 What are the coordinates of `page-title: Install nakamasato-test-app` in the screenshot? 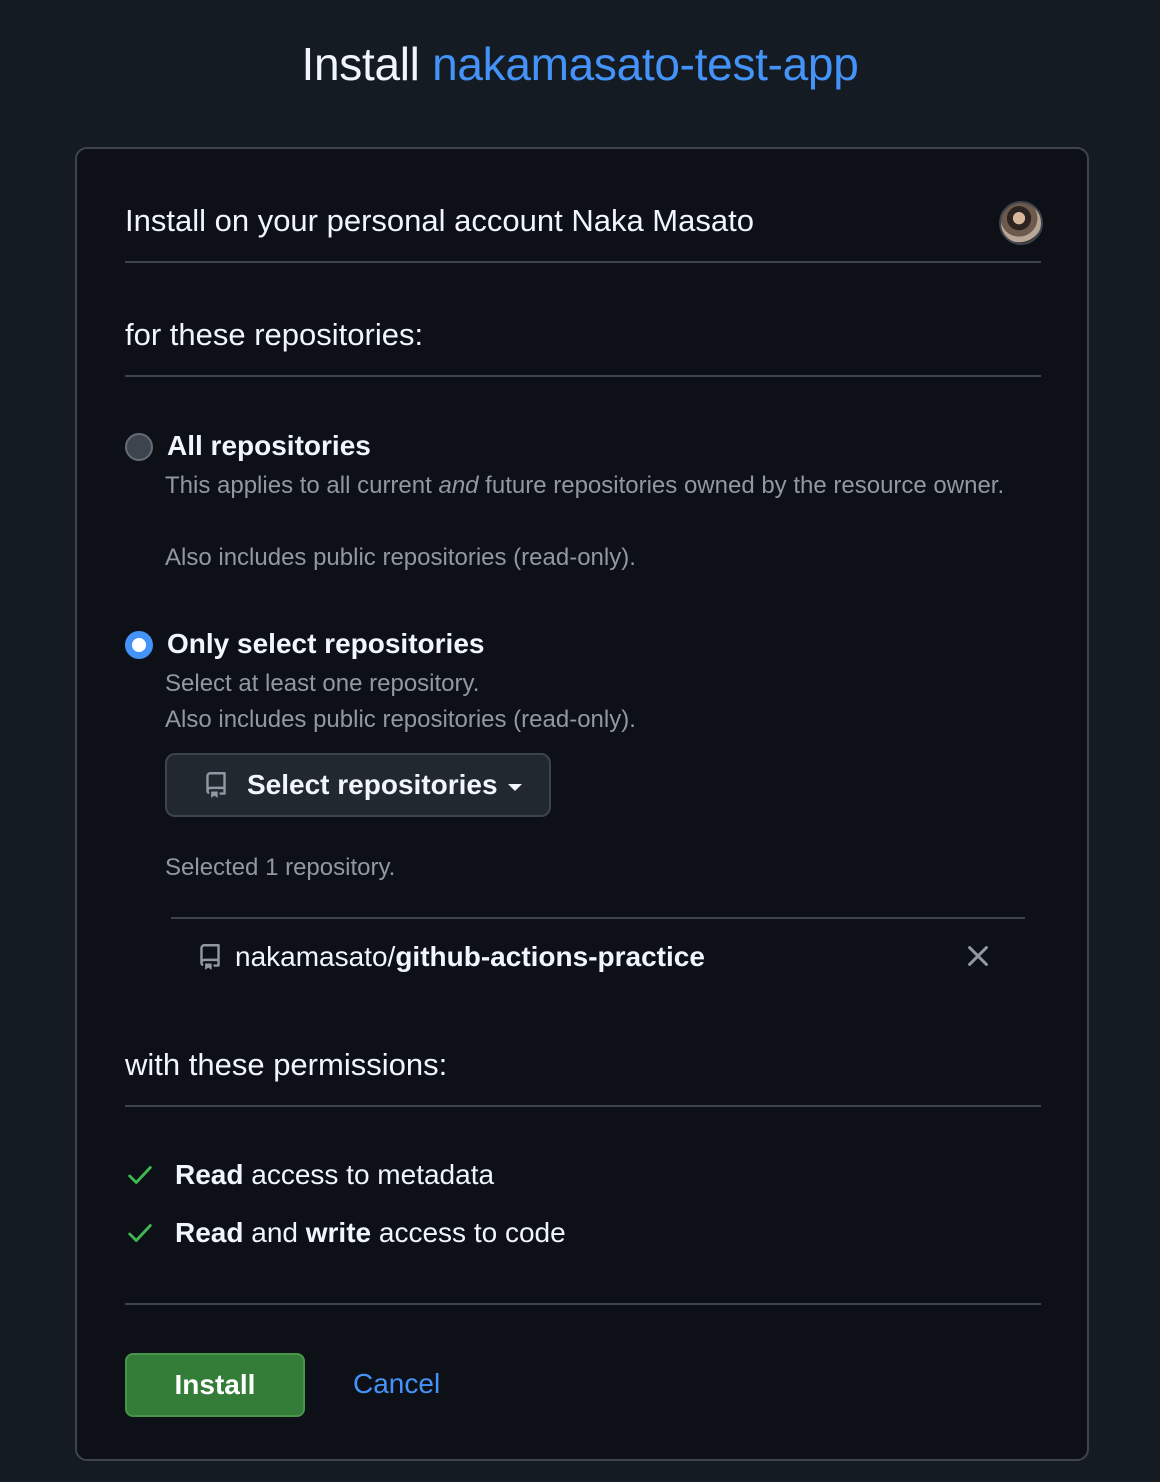 It's located at (580, 64).